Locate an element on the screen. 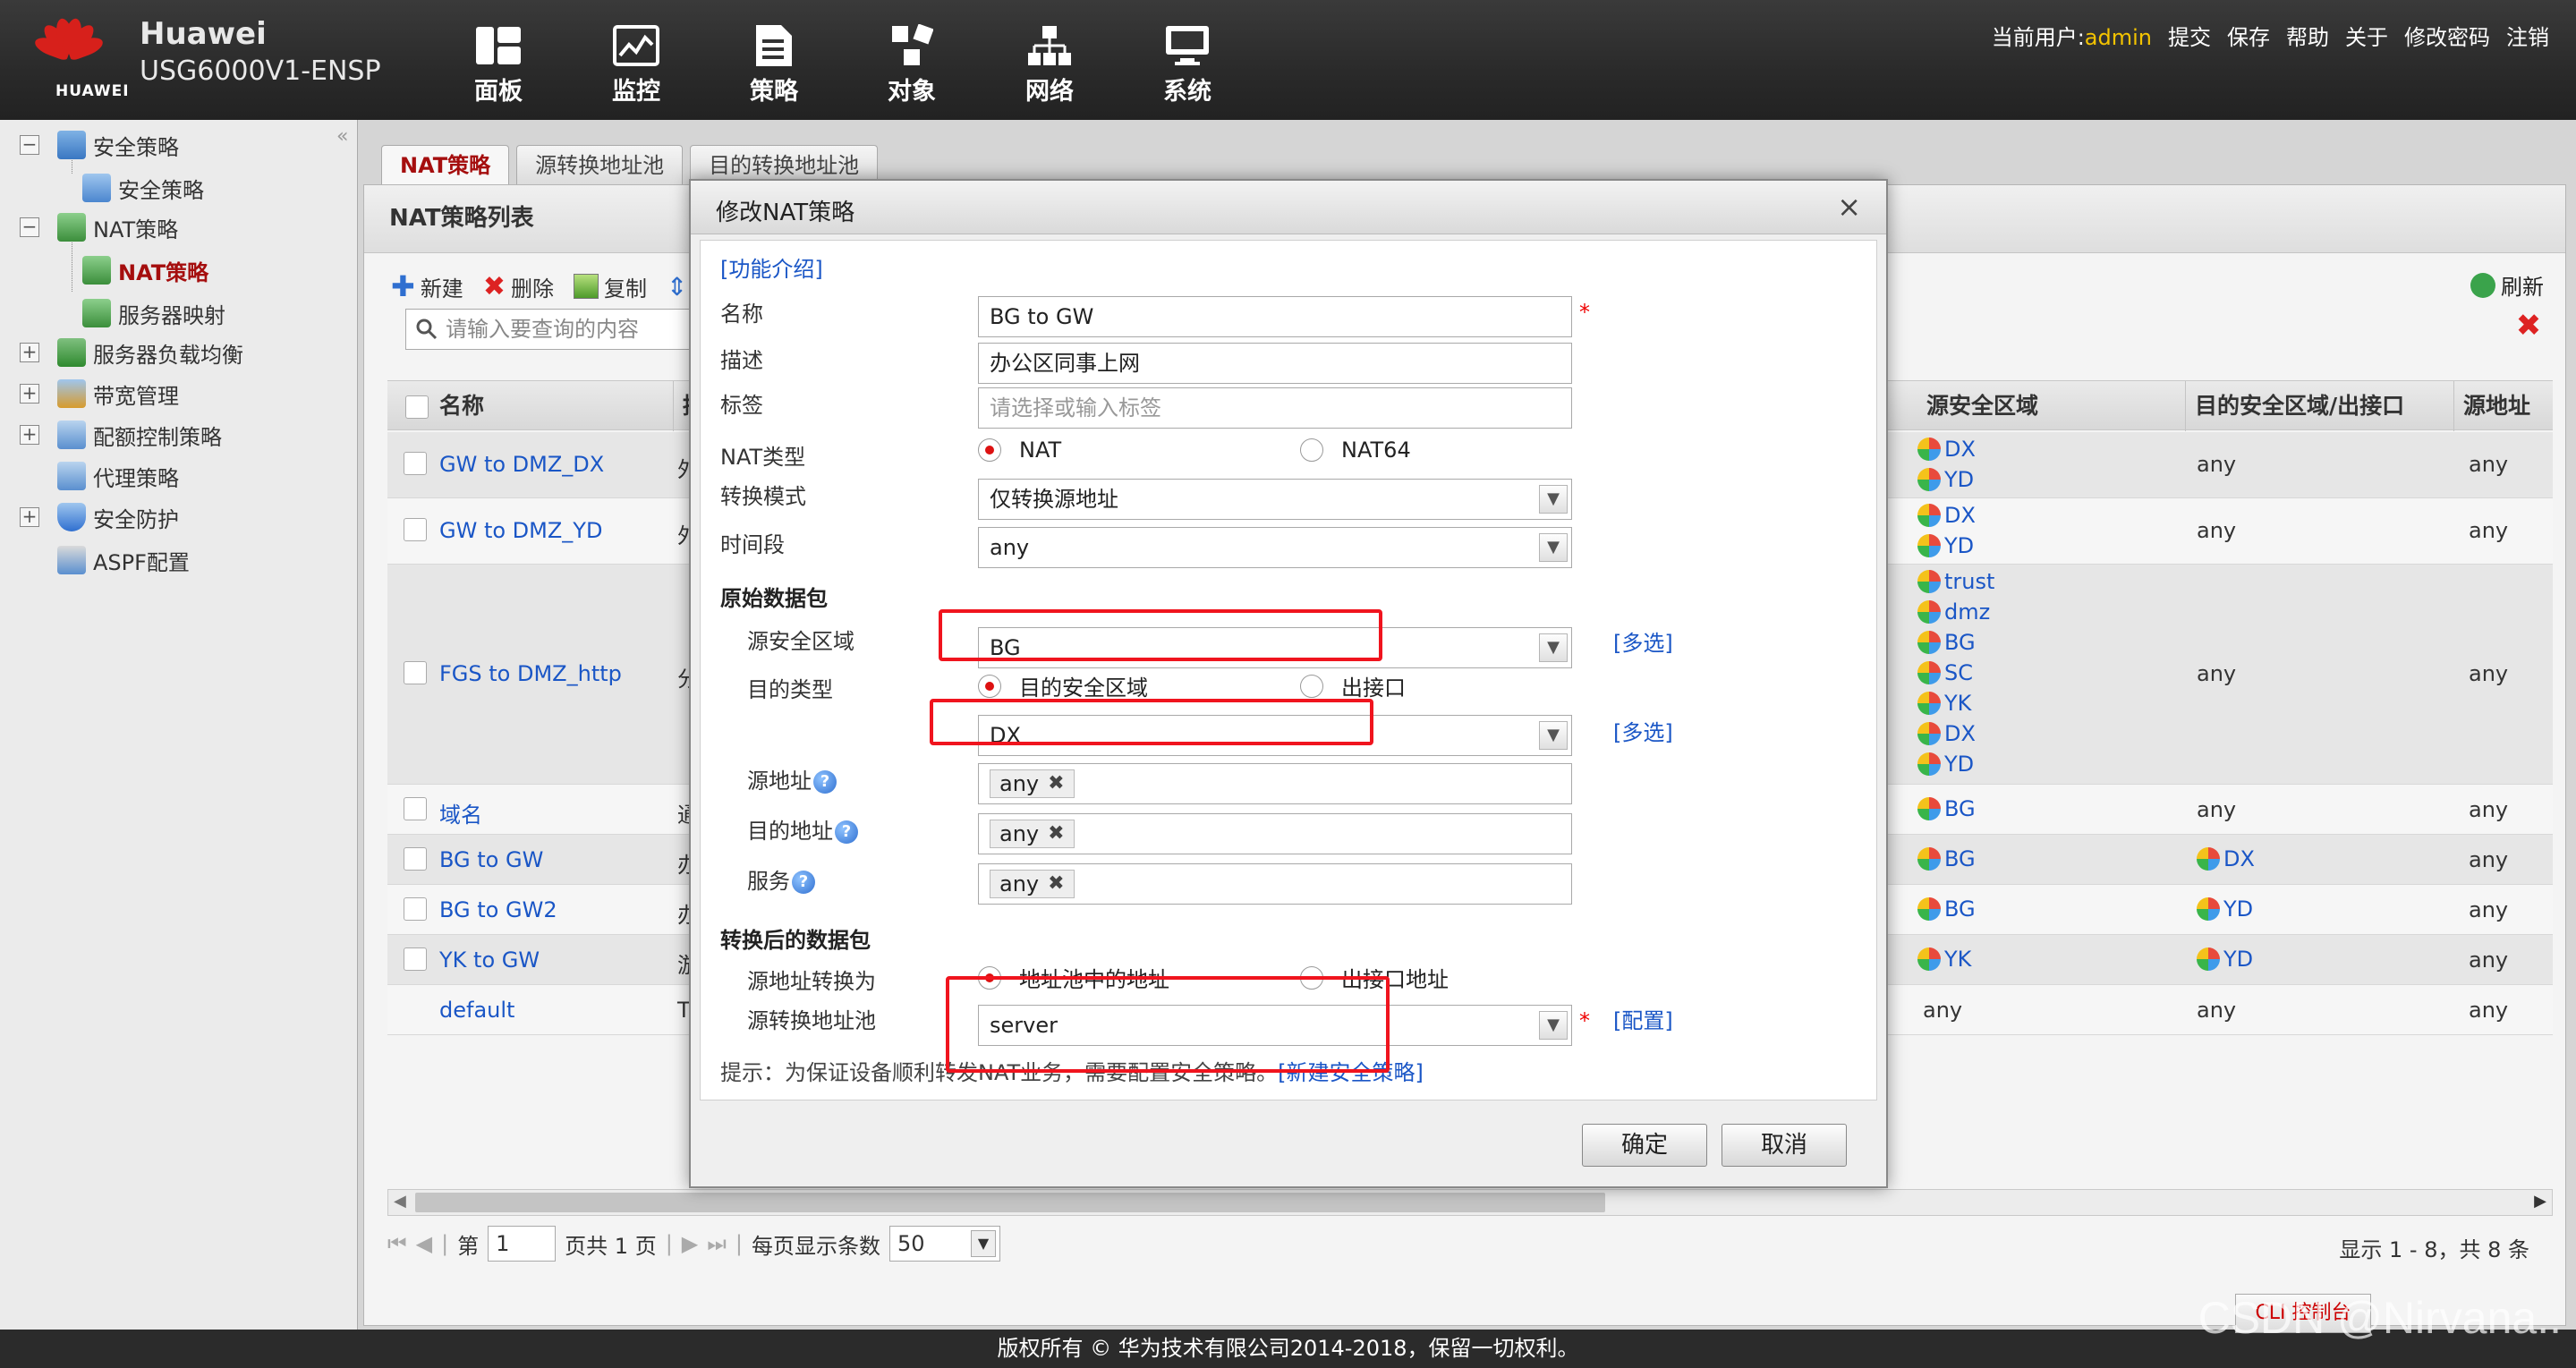 Image resolution: width=2576 pixels, height=1368 pixels. dest-type-radio-zone: 目的安全区域 is located at coordinates (1063, 685).